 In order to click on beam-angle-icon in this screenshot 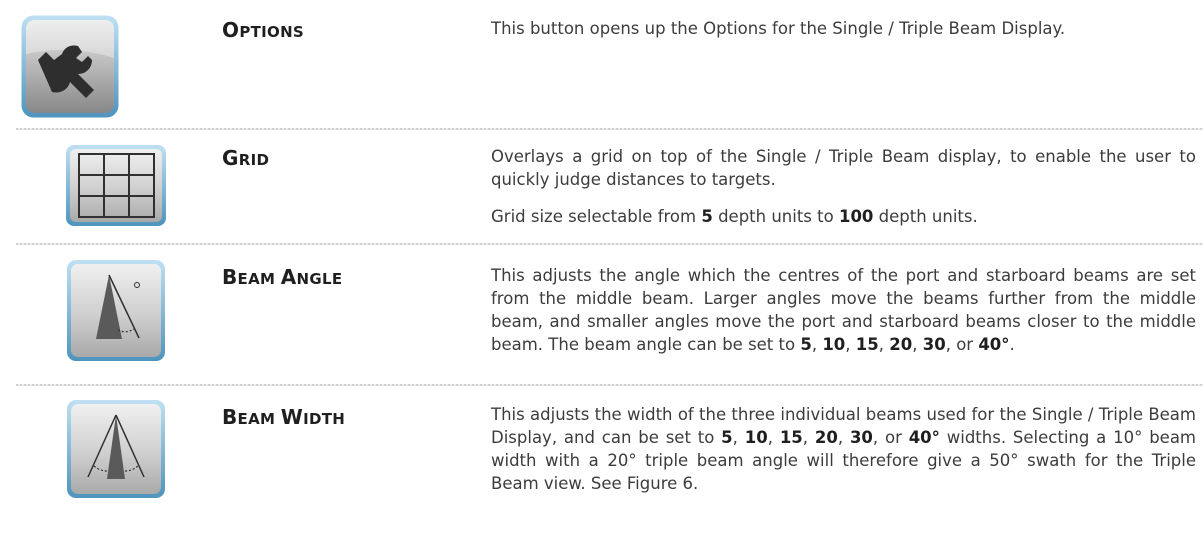, I will do `click(116, 310)`.